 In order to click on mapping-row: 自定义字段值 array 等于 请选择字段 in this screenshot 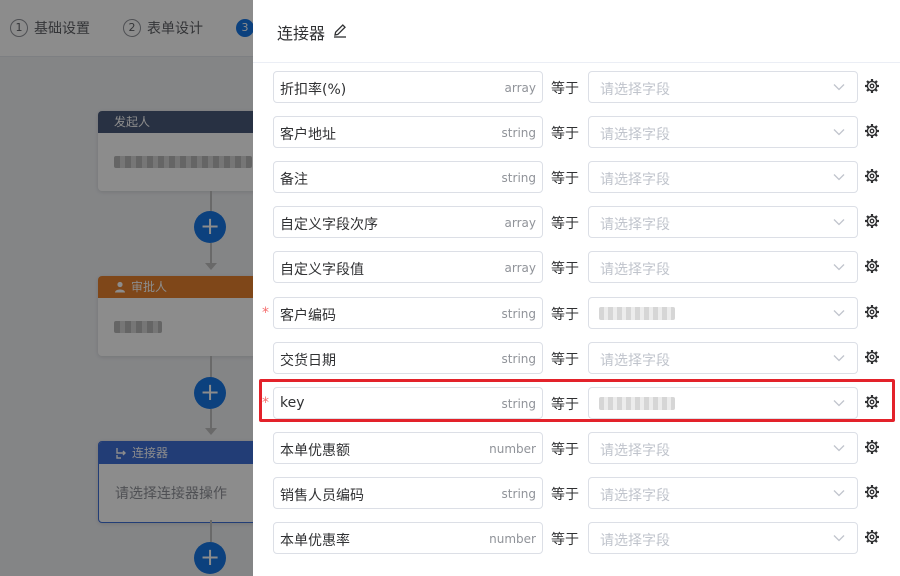, I will do `click(576, 267)`.